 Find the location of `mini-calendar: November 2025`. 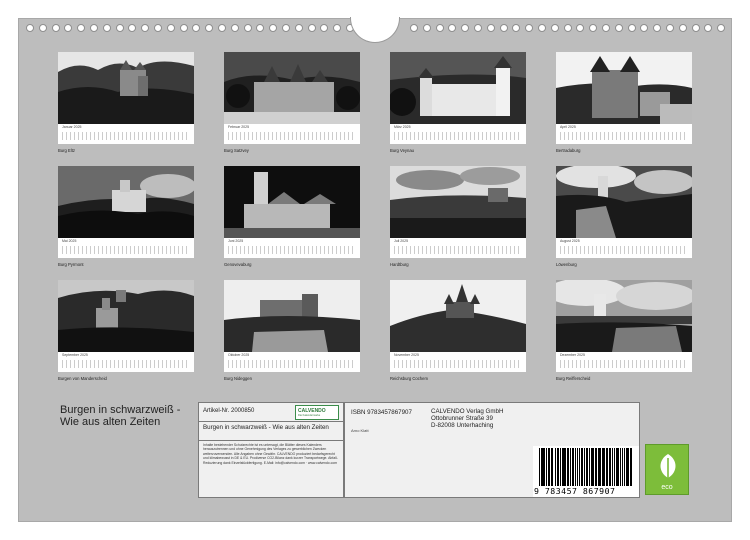

mini-calendar: November 2025 is located at coordinates (458, 362).